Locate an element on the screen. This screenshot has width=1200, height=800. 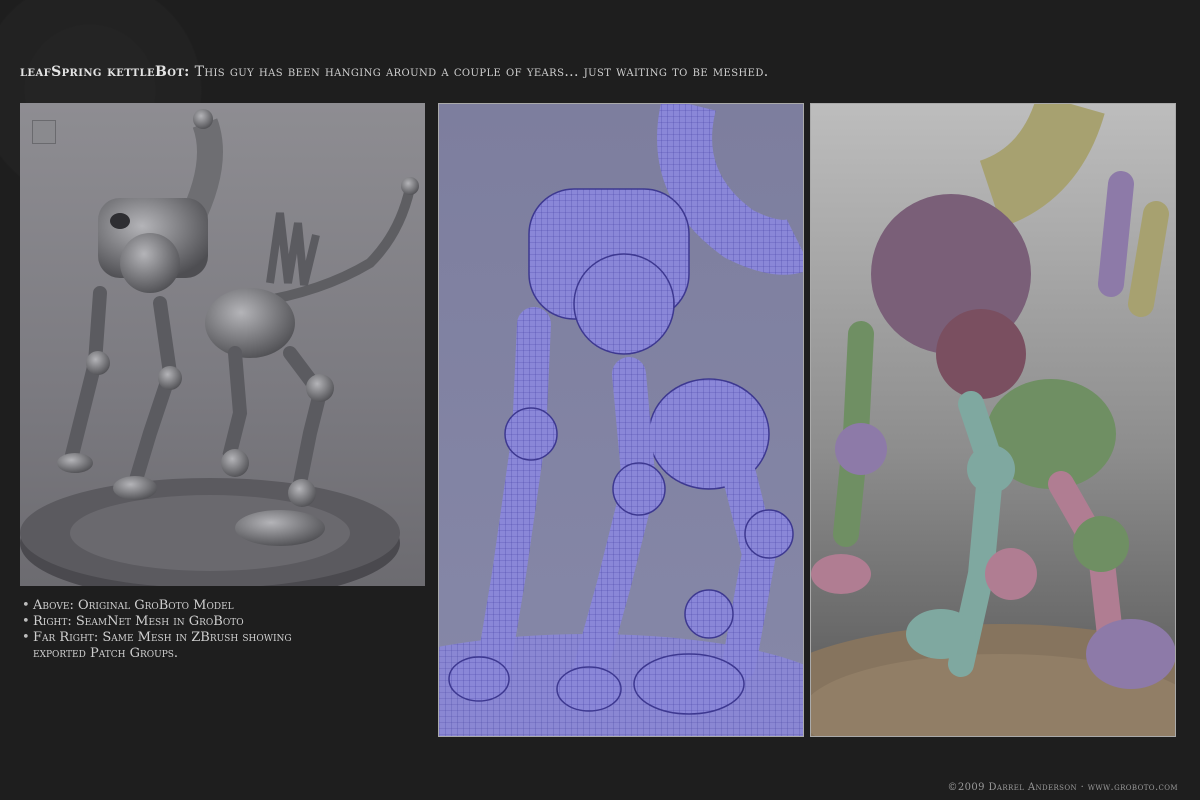
bullet-right: Right: SeamNet Mesh in GroBoto is located at coordinates (222, 622).